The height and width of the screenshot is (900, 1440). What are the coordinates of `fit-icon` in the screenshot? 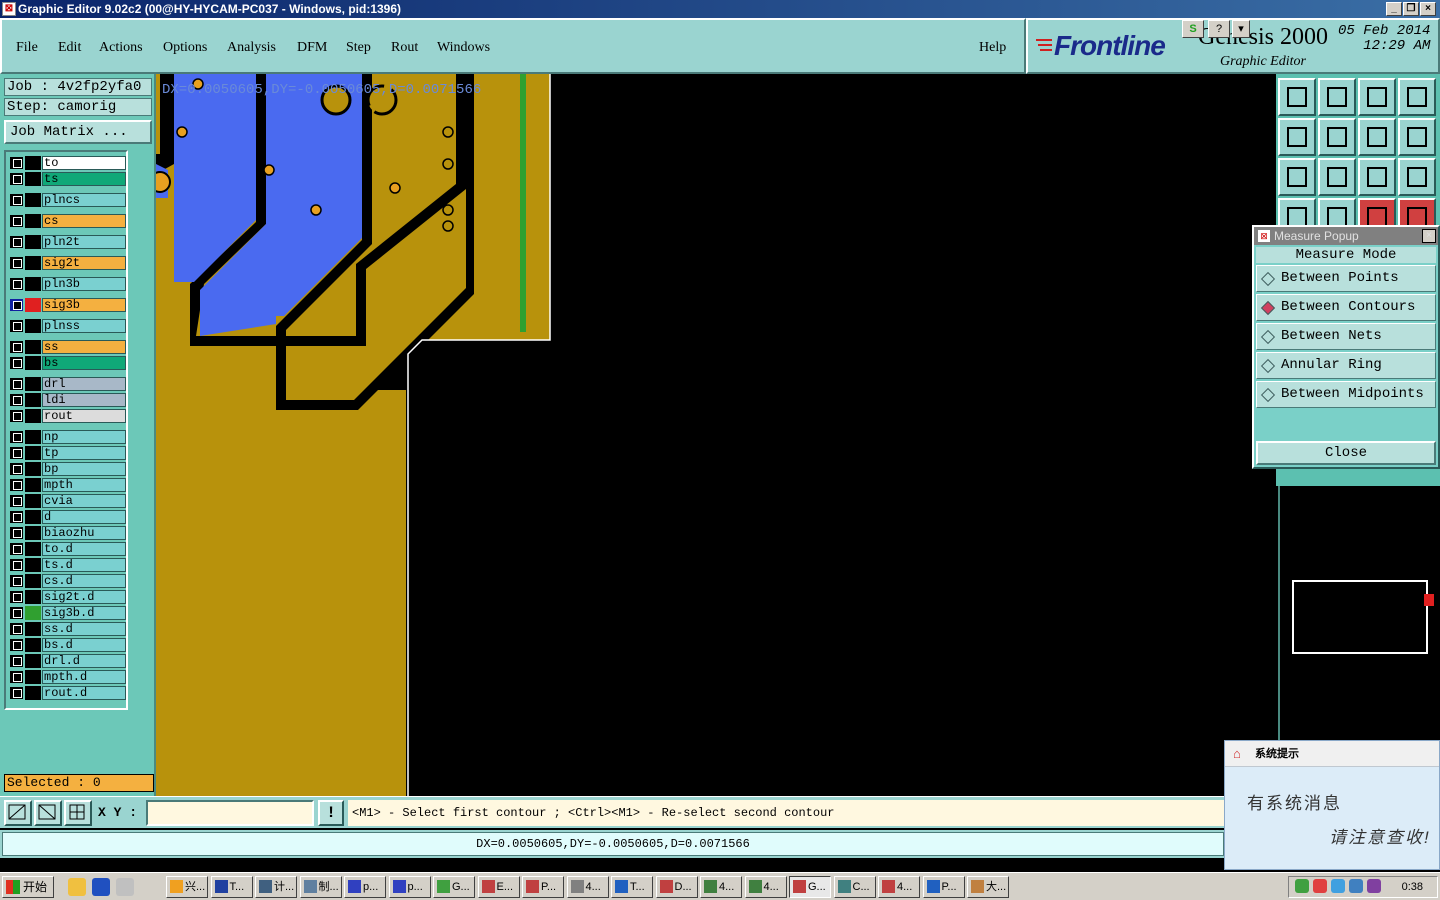 It's located at (1297, 177).